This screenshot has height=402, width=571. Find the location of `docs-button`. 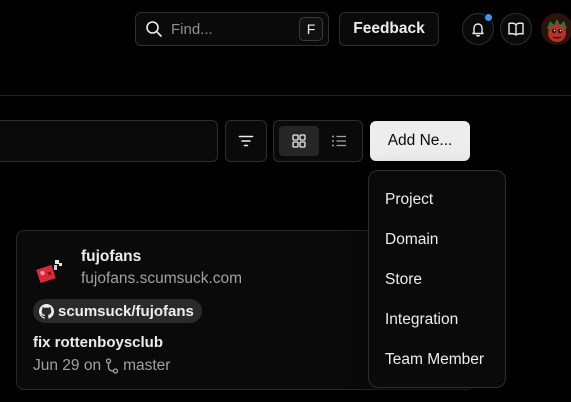

docs-button is located at coordinates (516, 29).